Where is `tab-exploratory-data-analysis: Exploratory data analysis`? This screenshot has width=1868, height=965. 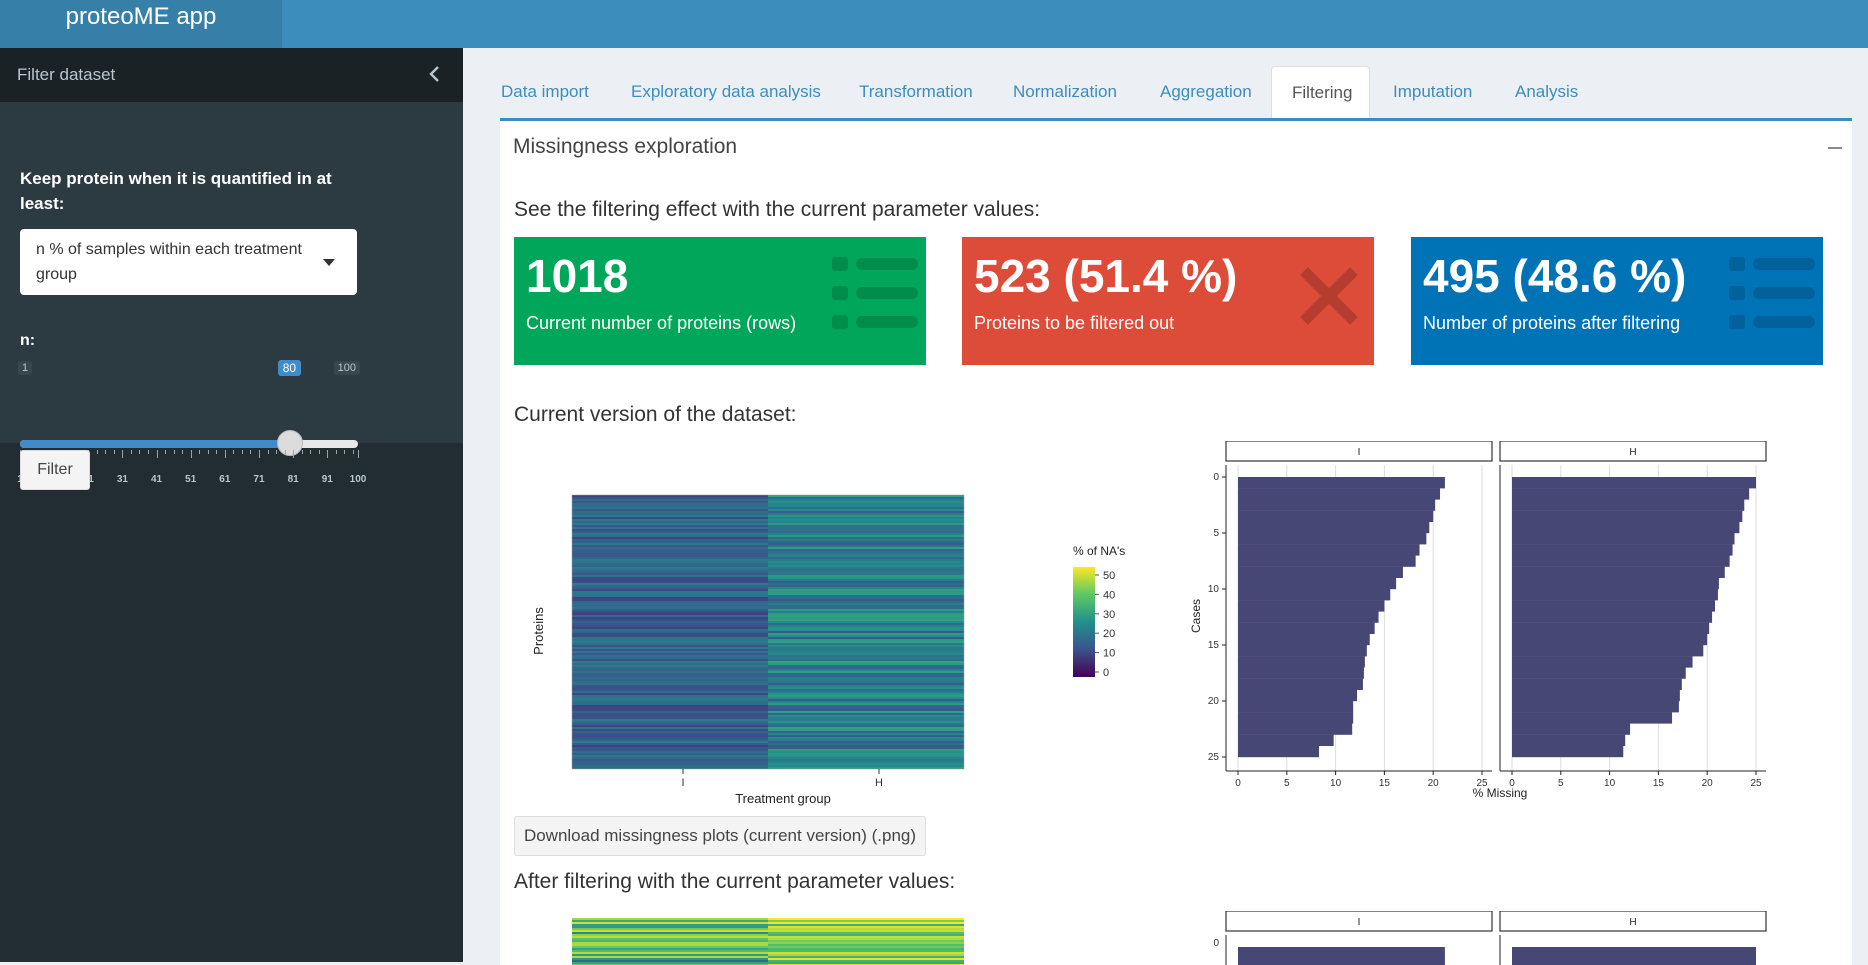 tab-exploratory-data-analysis: Exploratory data analysis is located at coordinates (726, 92).